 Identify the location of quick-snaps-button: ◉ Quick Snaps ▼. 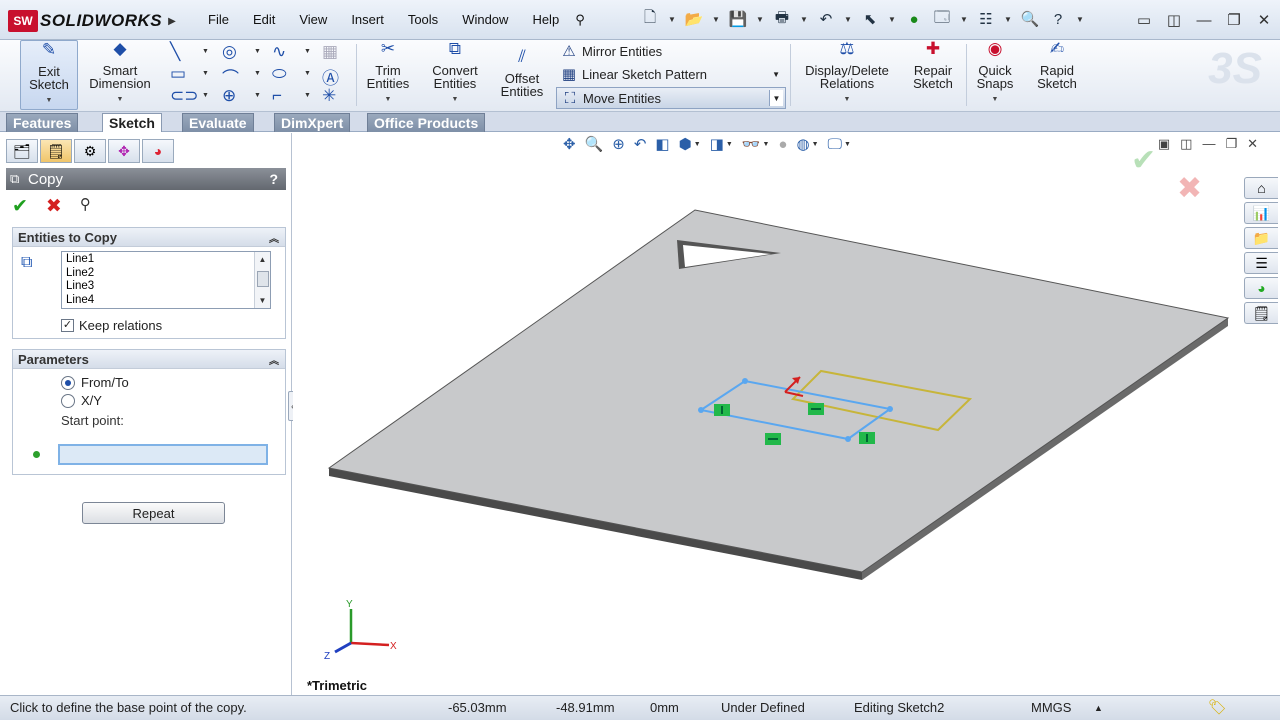
(995, 73).